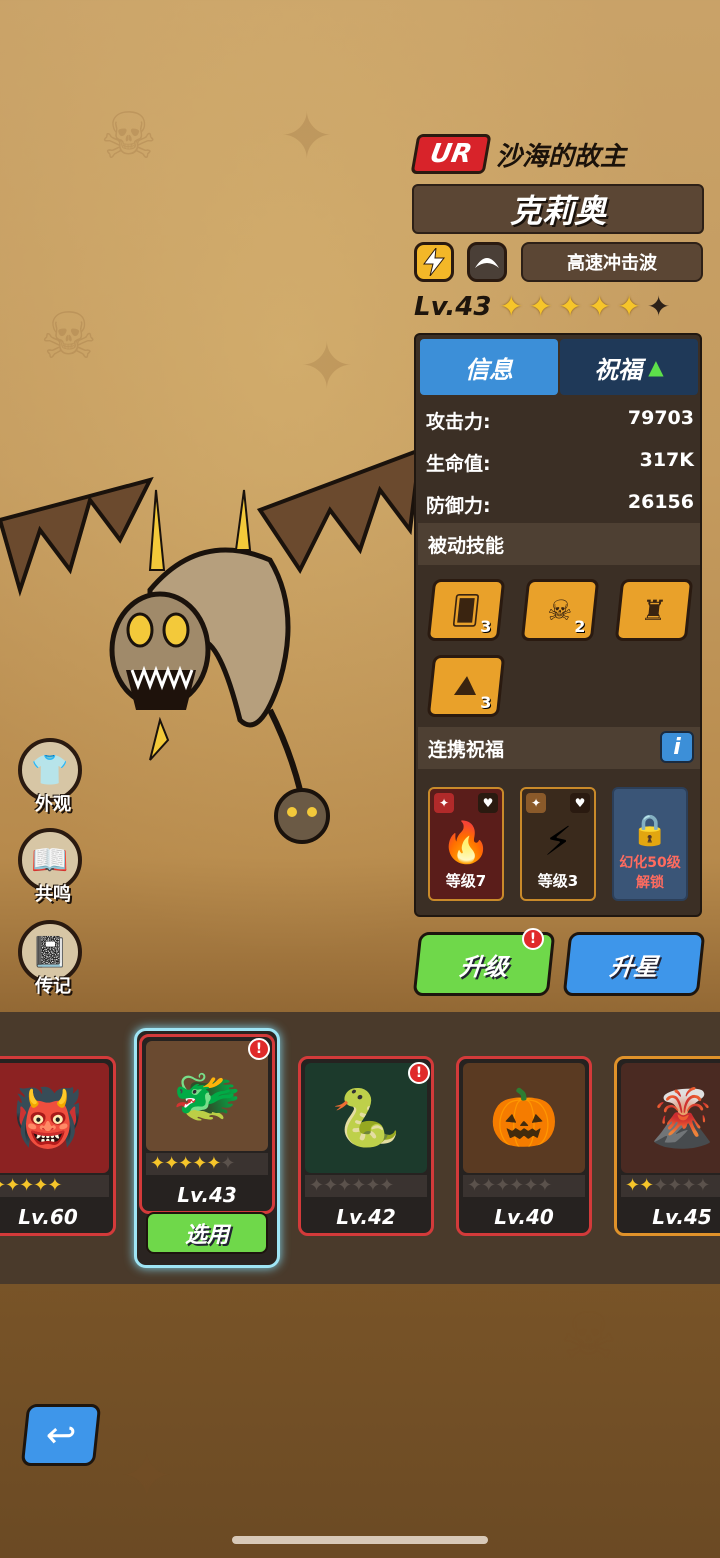 The height and width of the screenshot is (1558, 720). Describe the element at coordinates (207, 1233) in the screenshot. I see `choose-button: 选用` at that location.